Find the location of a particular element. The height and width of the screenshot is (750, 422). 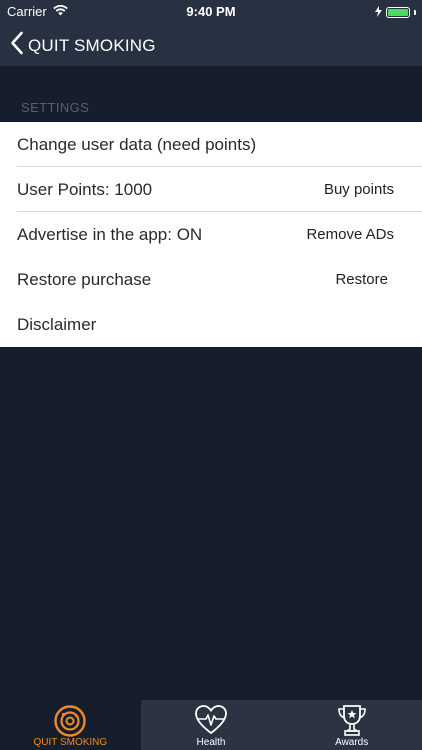

user-points-label: User Points: 1000 is located at coordinates (85, 189).